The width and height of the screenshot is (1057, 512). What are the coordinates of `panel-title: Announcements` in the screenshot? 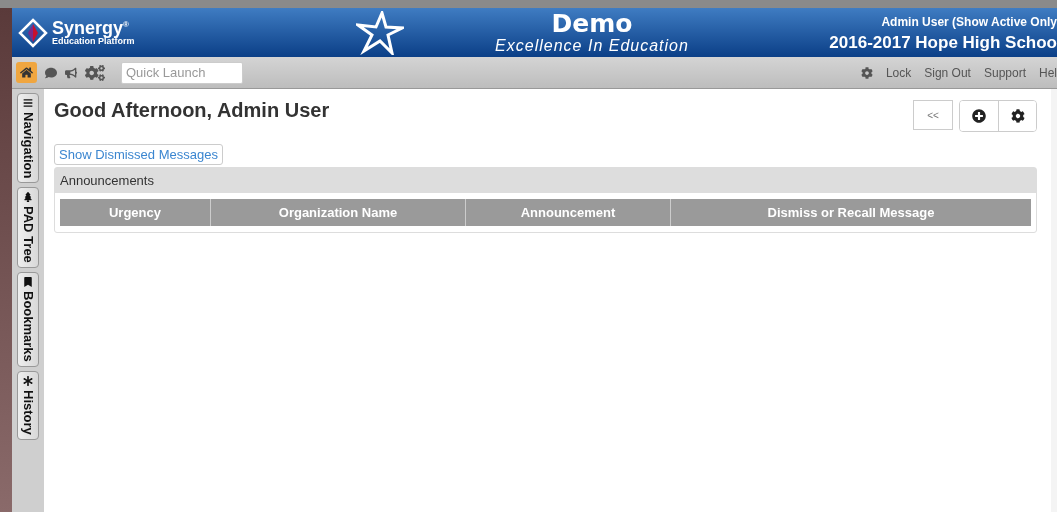 It's located at (545, 180).